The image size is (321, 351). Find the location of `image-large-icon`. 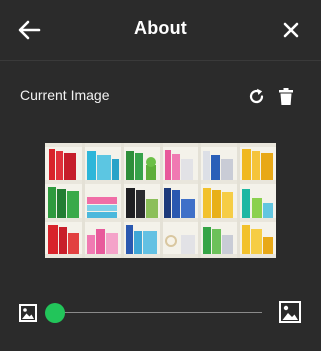

image-large-icon is located at coordinates (290, 312).